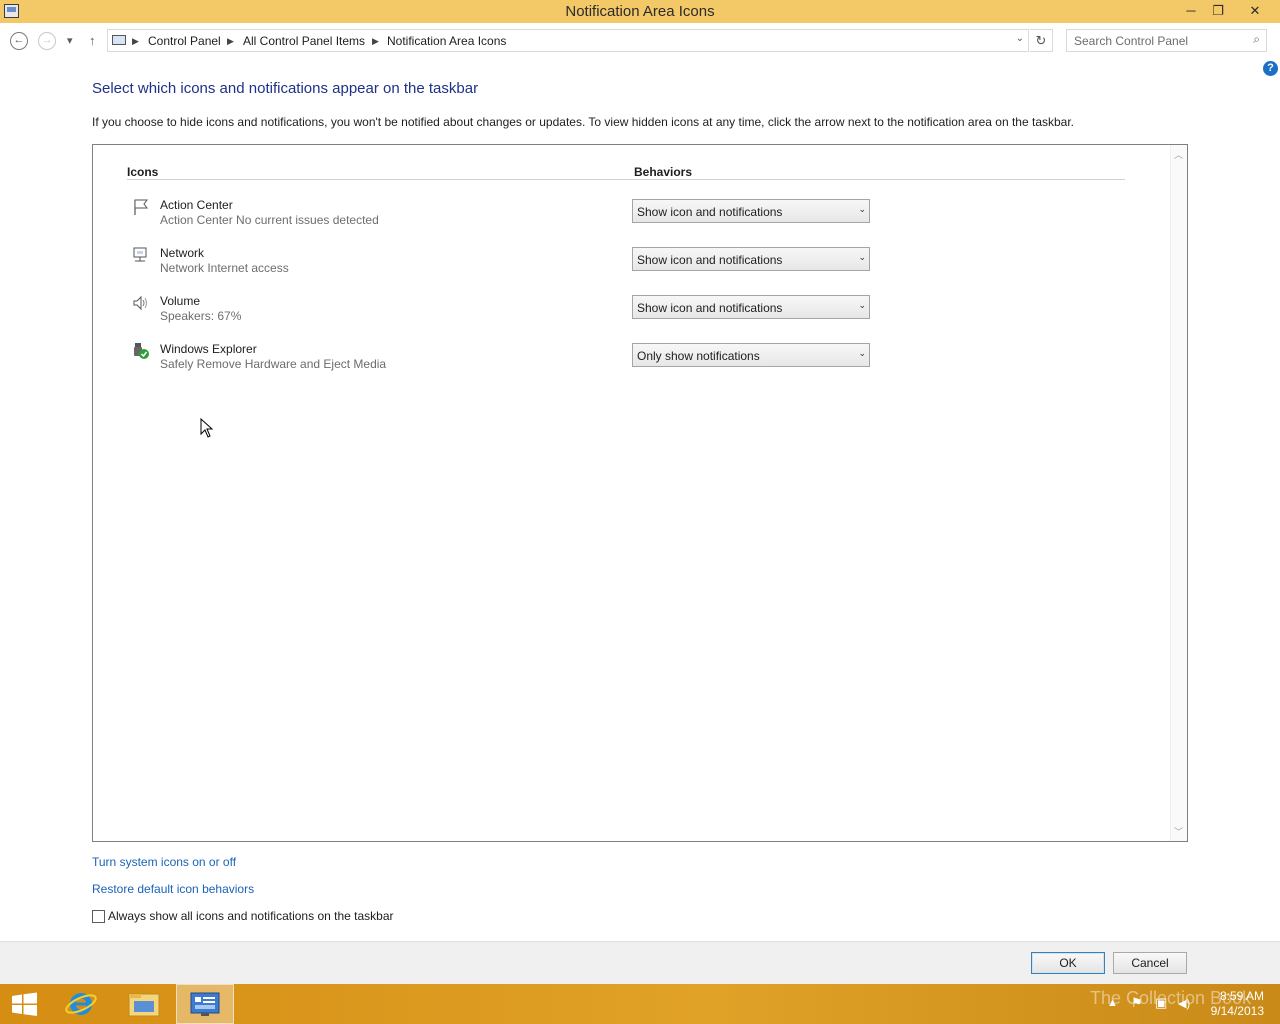  I want to click on up-button: ↑, so click(92, 41).